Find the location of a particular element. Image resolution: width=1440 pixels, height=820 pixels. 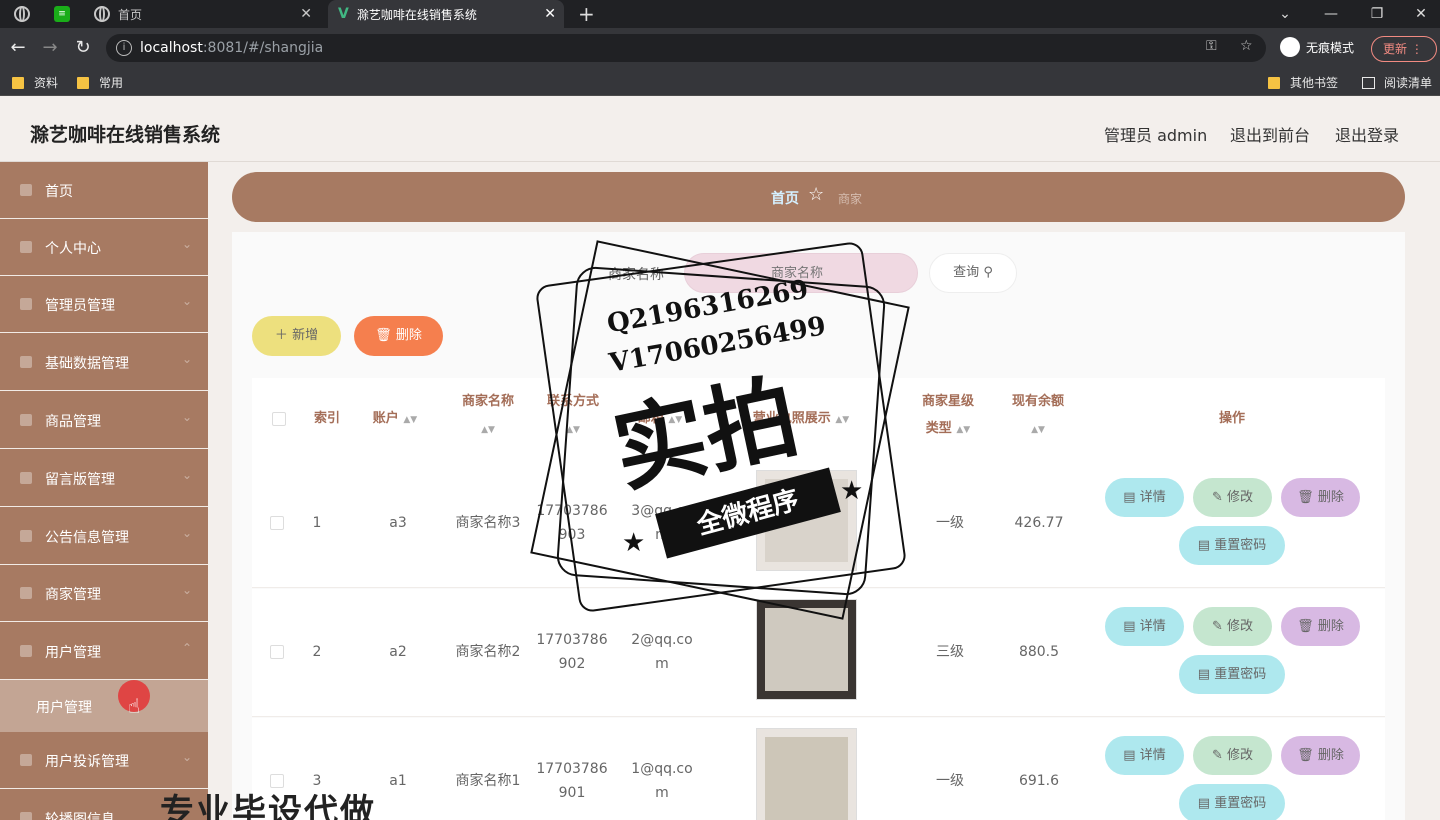

url-text: localhost:8081/#/shangjia is located at coordinates (231, 48).